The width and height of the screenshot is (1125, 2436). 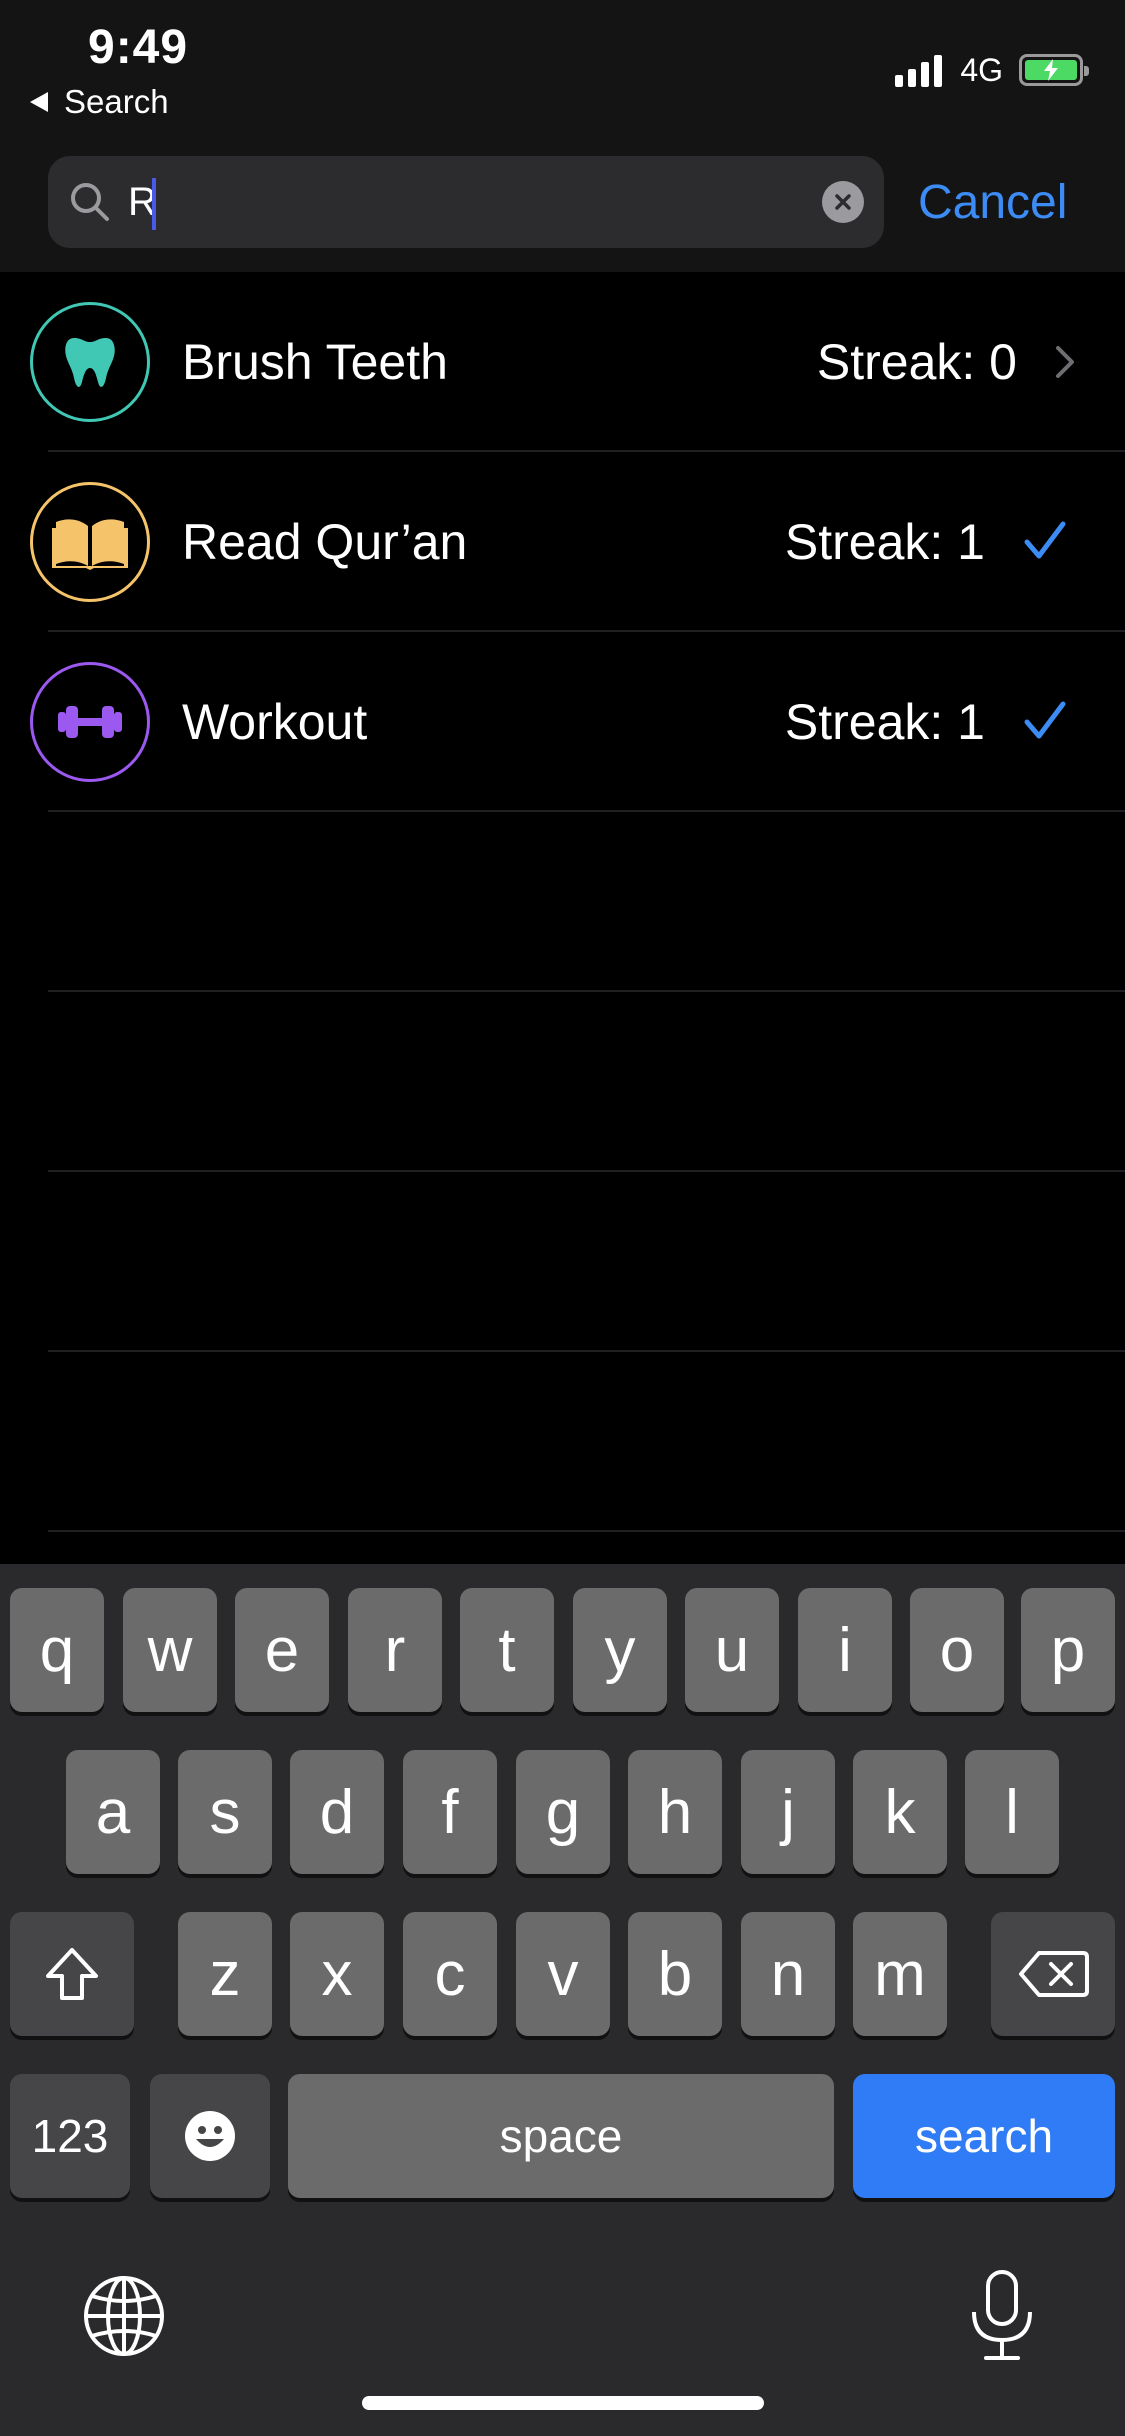 I want to click on key-o: o, so click(x=957, y=1650).